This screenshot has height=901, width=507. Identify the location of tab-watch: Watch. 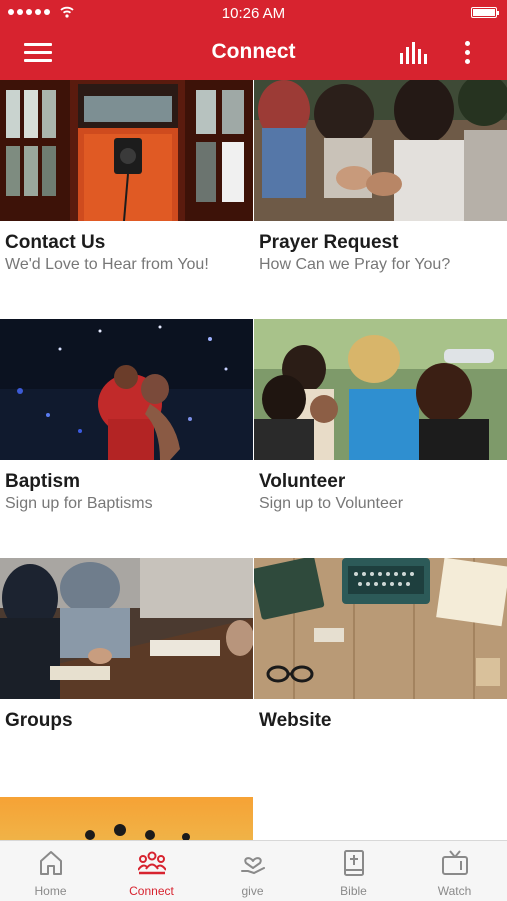
(454, 871).